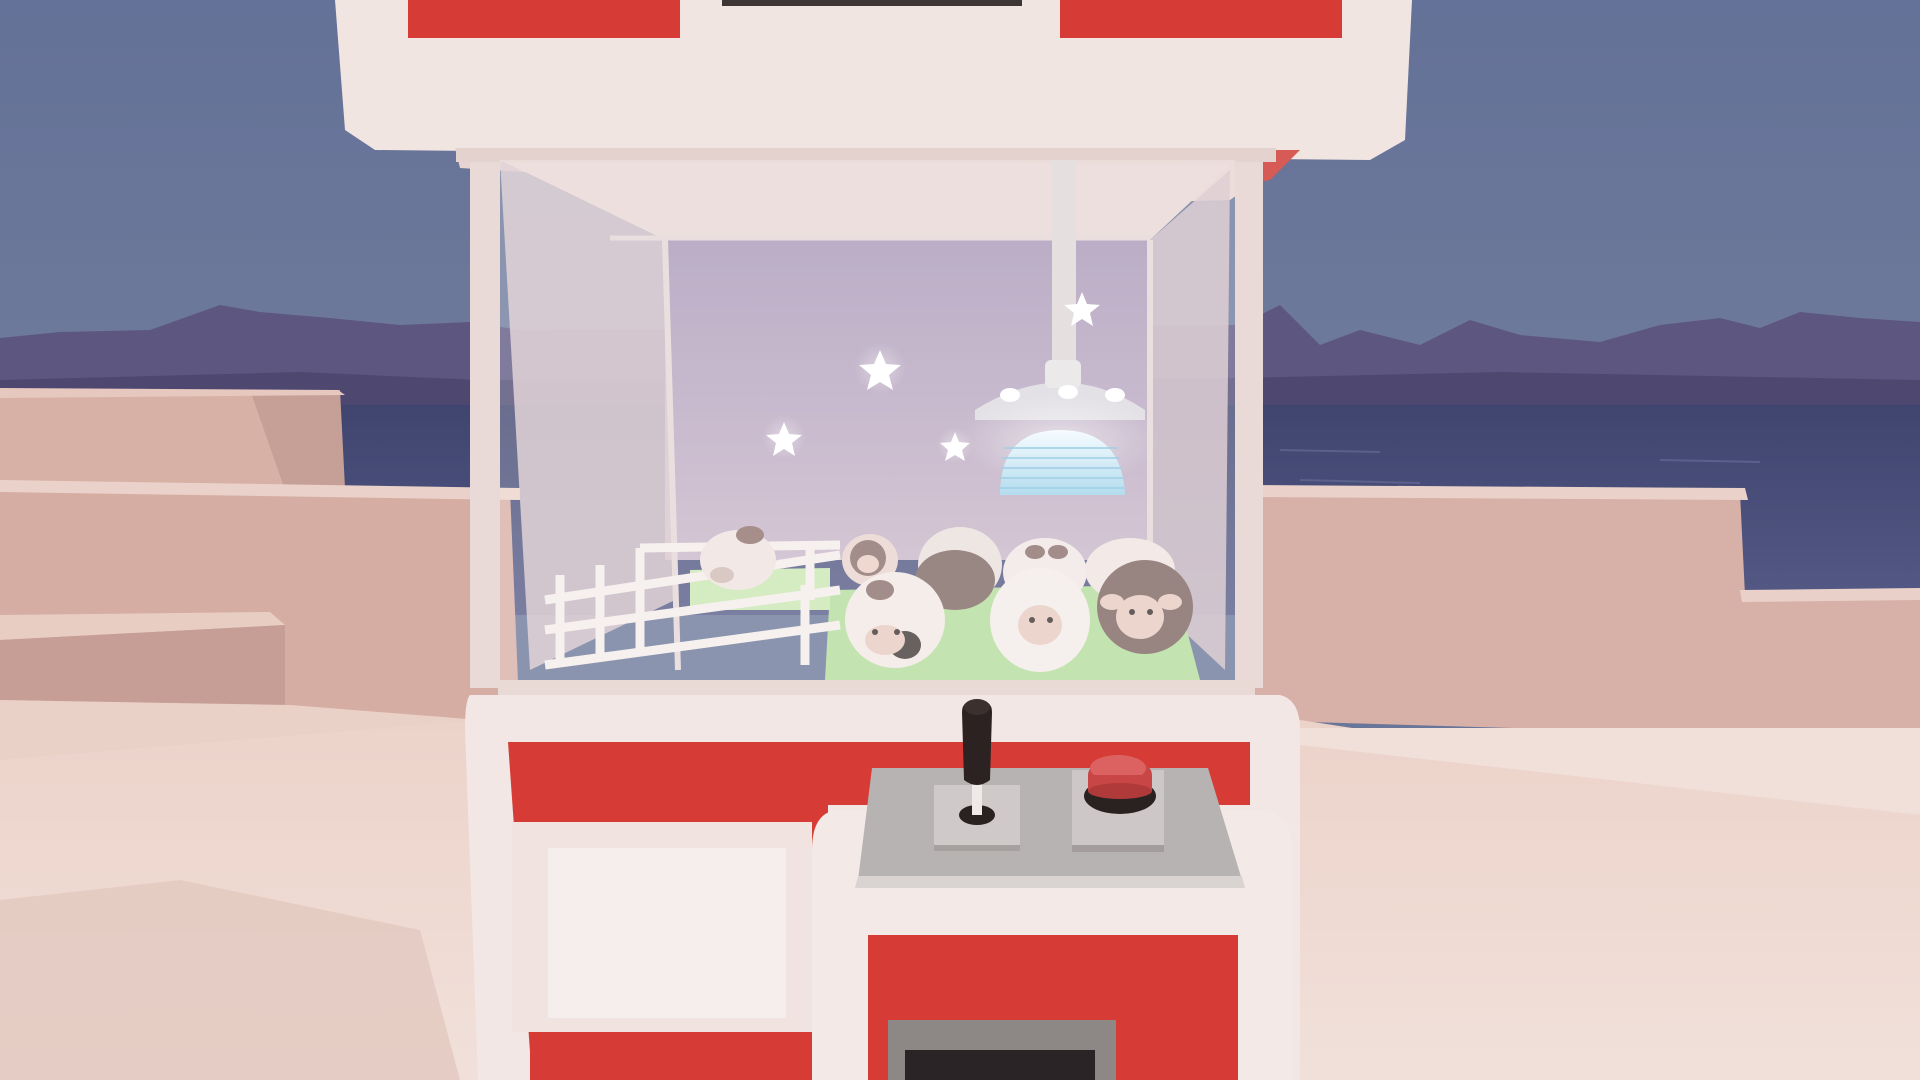 The width and height of the screenshot is (1920, 1080). What do you see at coordinates (866, 155) in the screenshot?
I see `frame-top-beam` at bounding box center [866, 155].